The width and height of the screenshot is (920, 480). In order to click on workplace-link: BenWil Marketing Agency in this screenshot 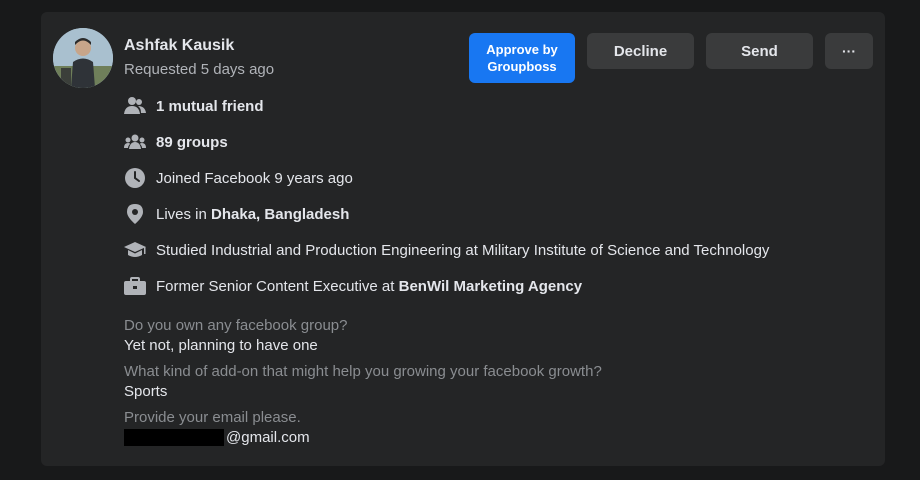, I will do `click(491, 286)`.